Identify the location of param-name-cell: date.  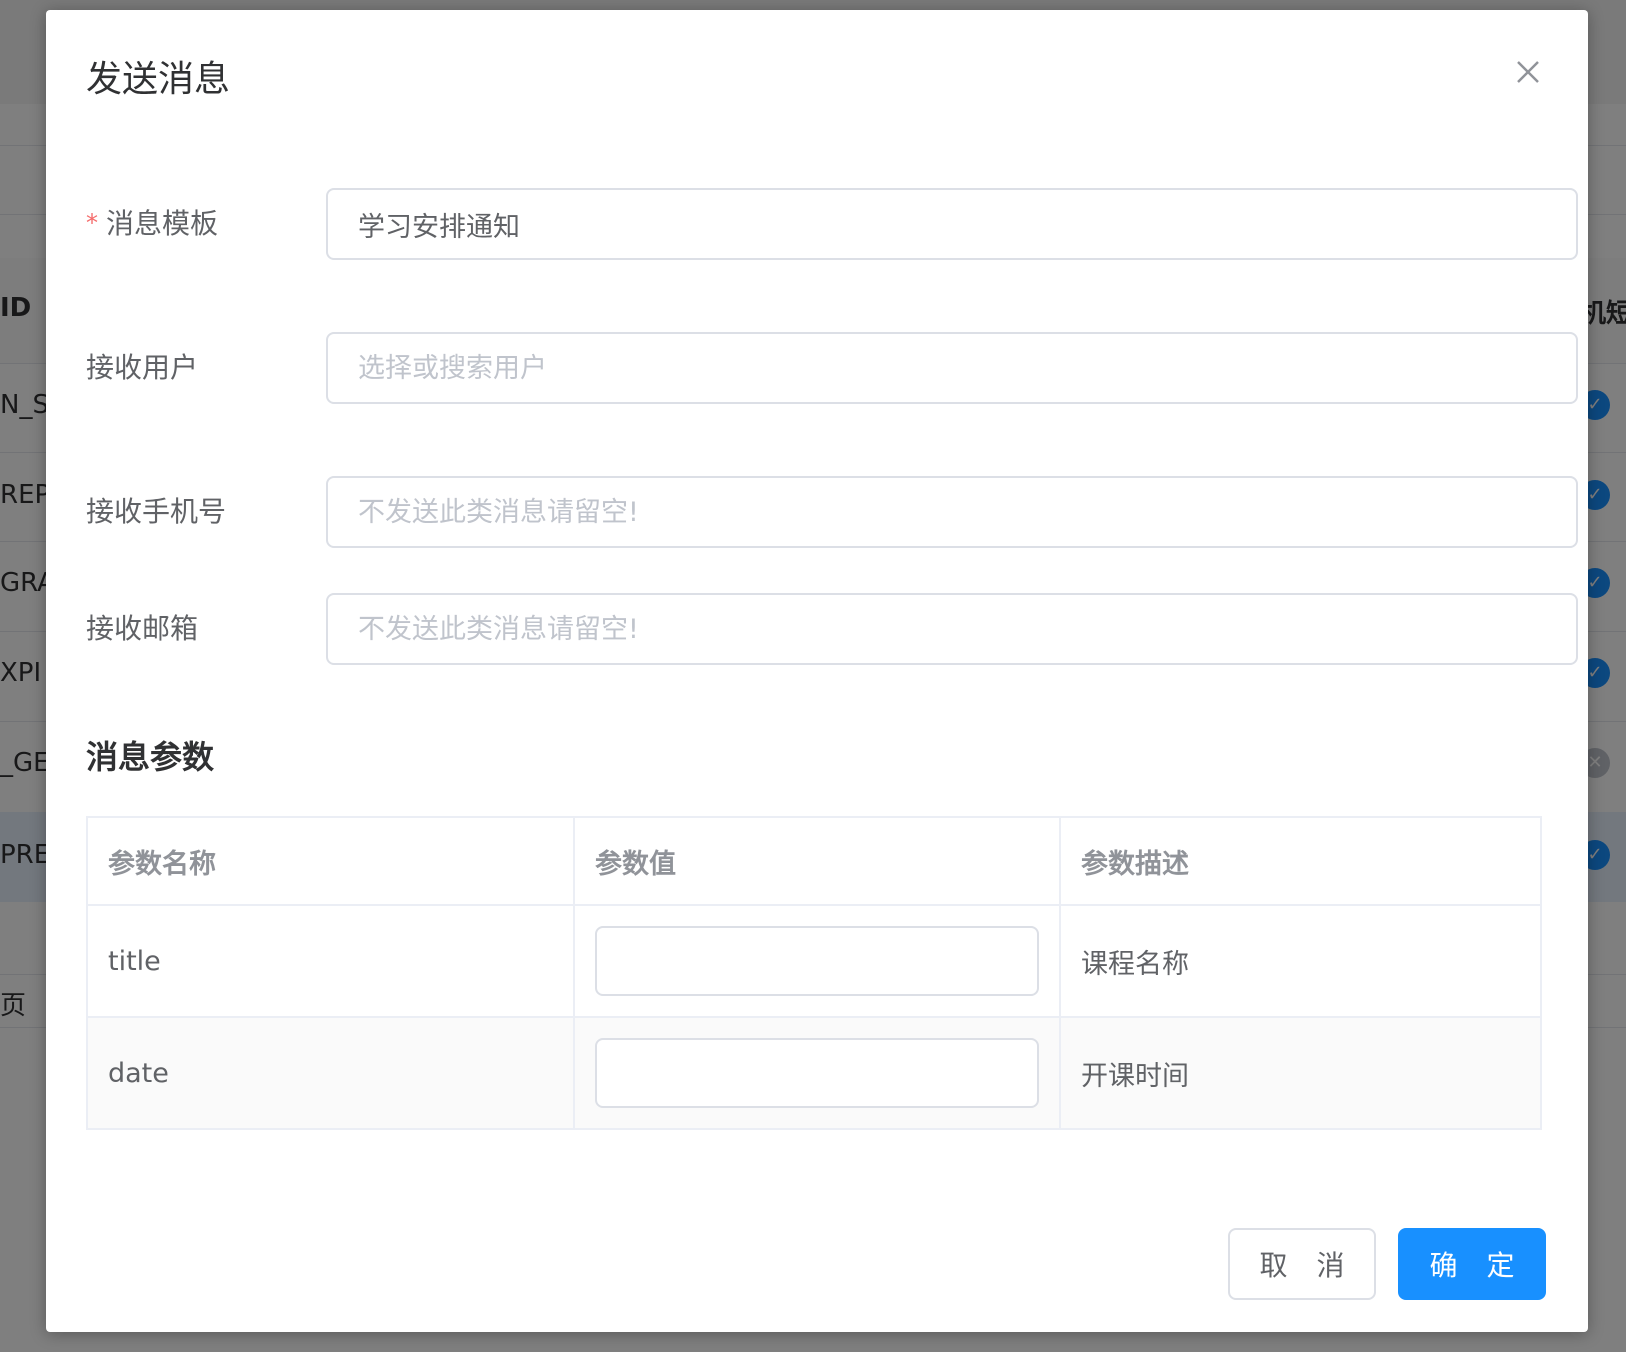
(330, 1073).